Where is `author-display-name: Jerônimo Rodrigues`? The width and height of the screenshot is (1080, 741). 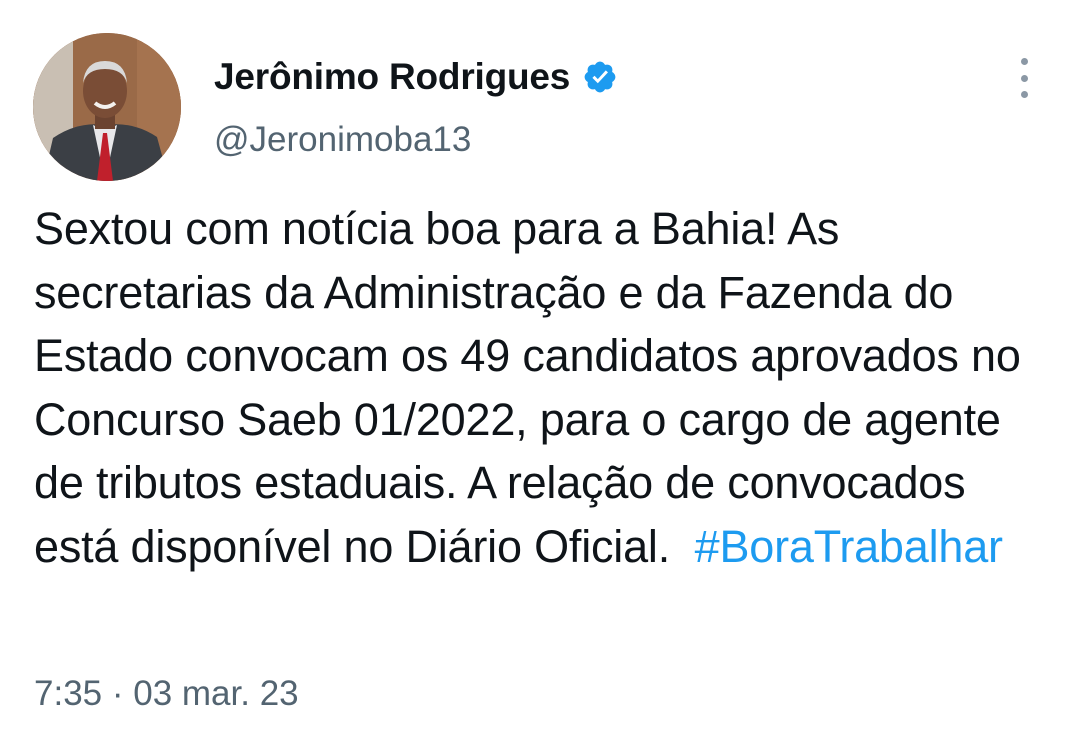
author-display-name: Jerônimo Rodrigues is located at coordinates (392, 77).